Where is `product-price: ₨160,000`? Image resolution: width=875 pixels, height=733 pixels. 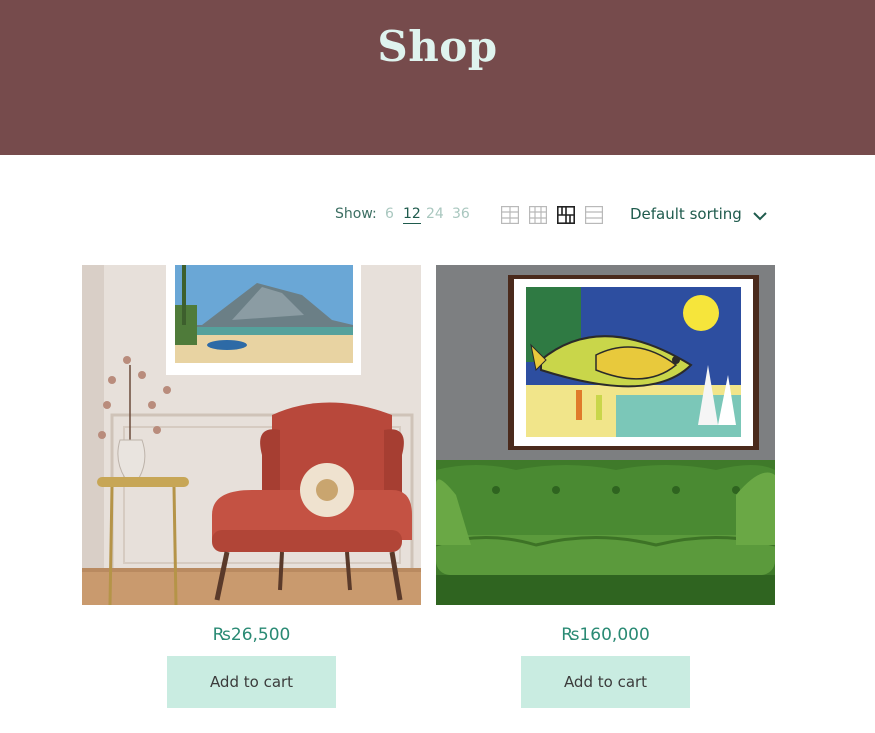
product-price: ₨160,000 is located at coordinates (605, 635).